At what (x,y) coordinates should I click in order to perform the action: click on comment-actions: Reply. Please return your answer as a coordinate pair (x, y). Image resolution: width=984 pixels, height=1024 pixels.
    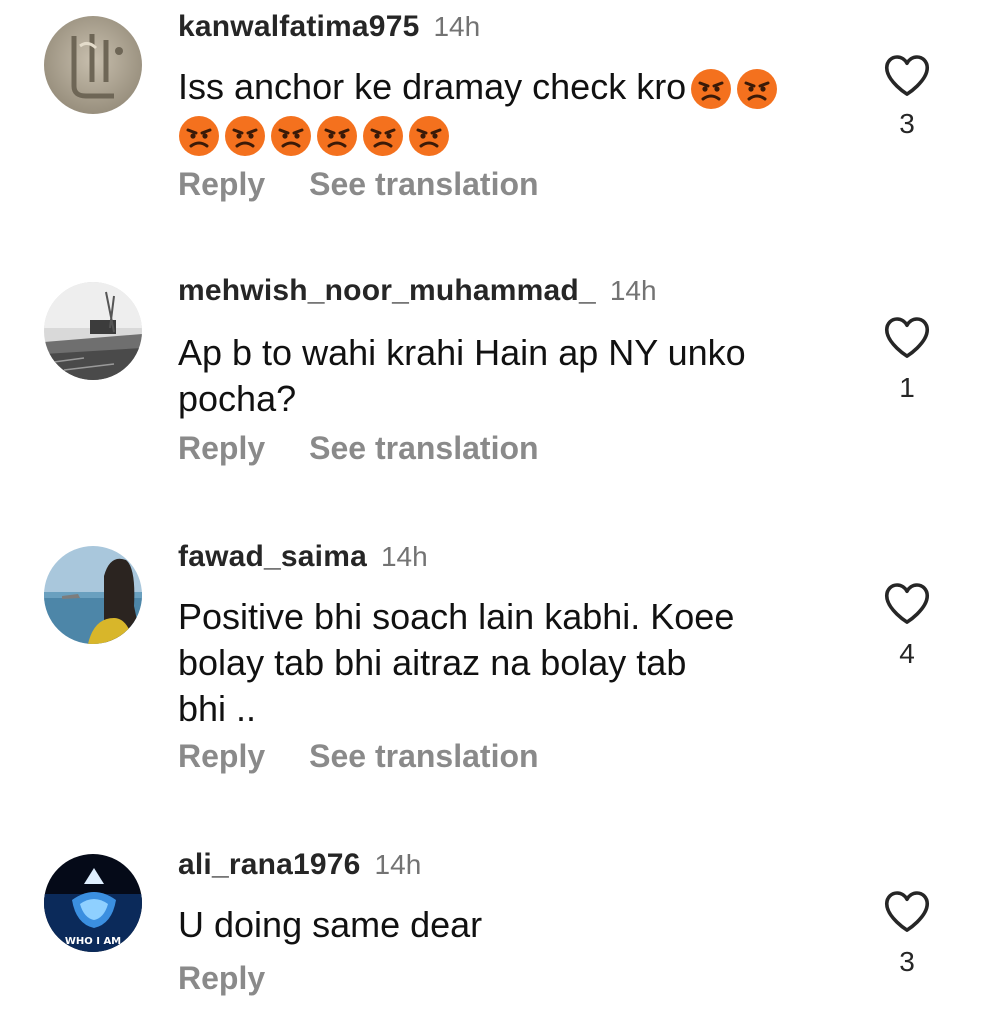
    Looking at the image, I should click on (221, 978).